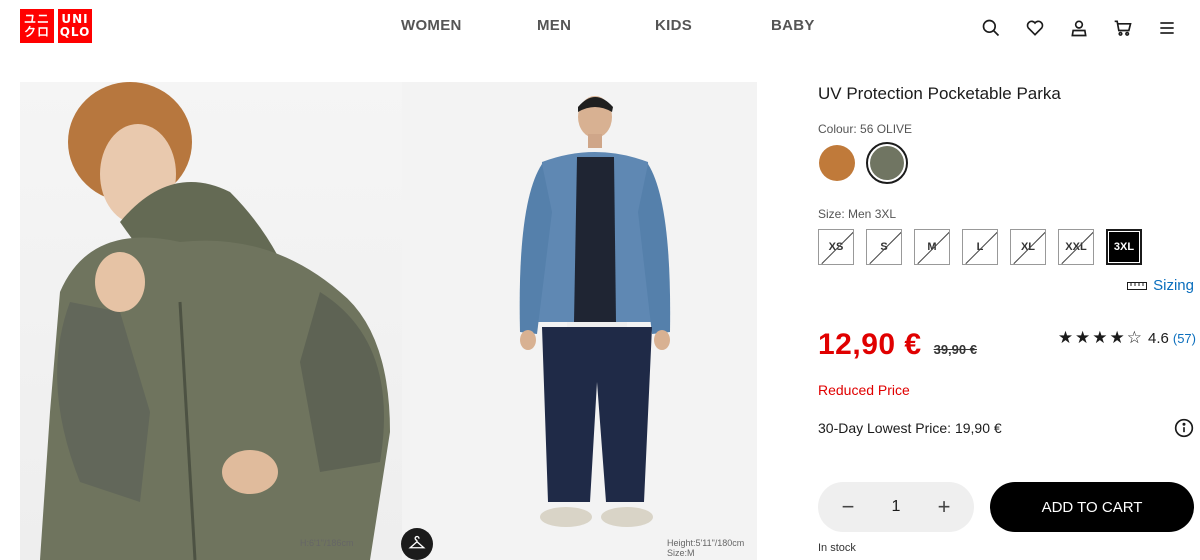  I want to click on hanger-icon, so click(417, 542).